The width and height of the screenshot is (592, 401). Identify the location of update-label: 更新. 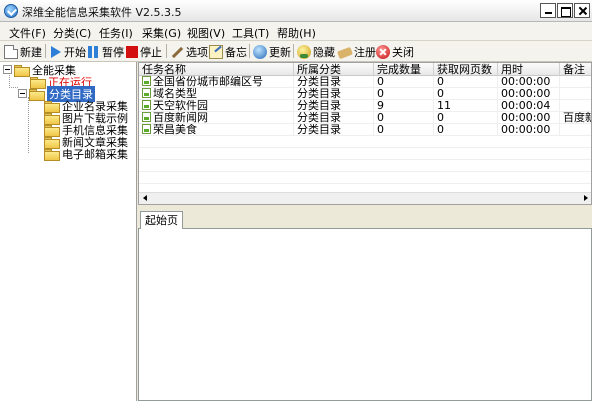
(280, 52).